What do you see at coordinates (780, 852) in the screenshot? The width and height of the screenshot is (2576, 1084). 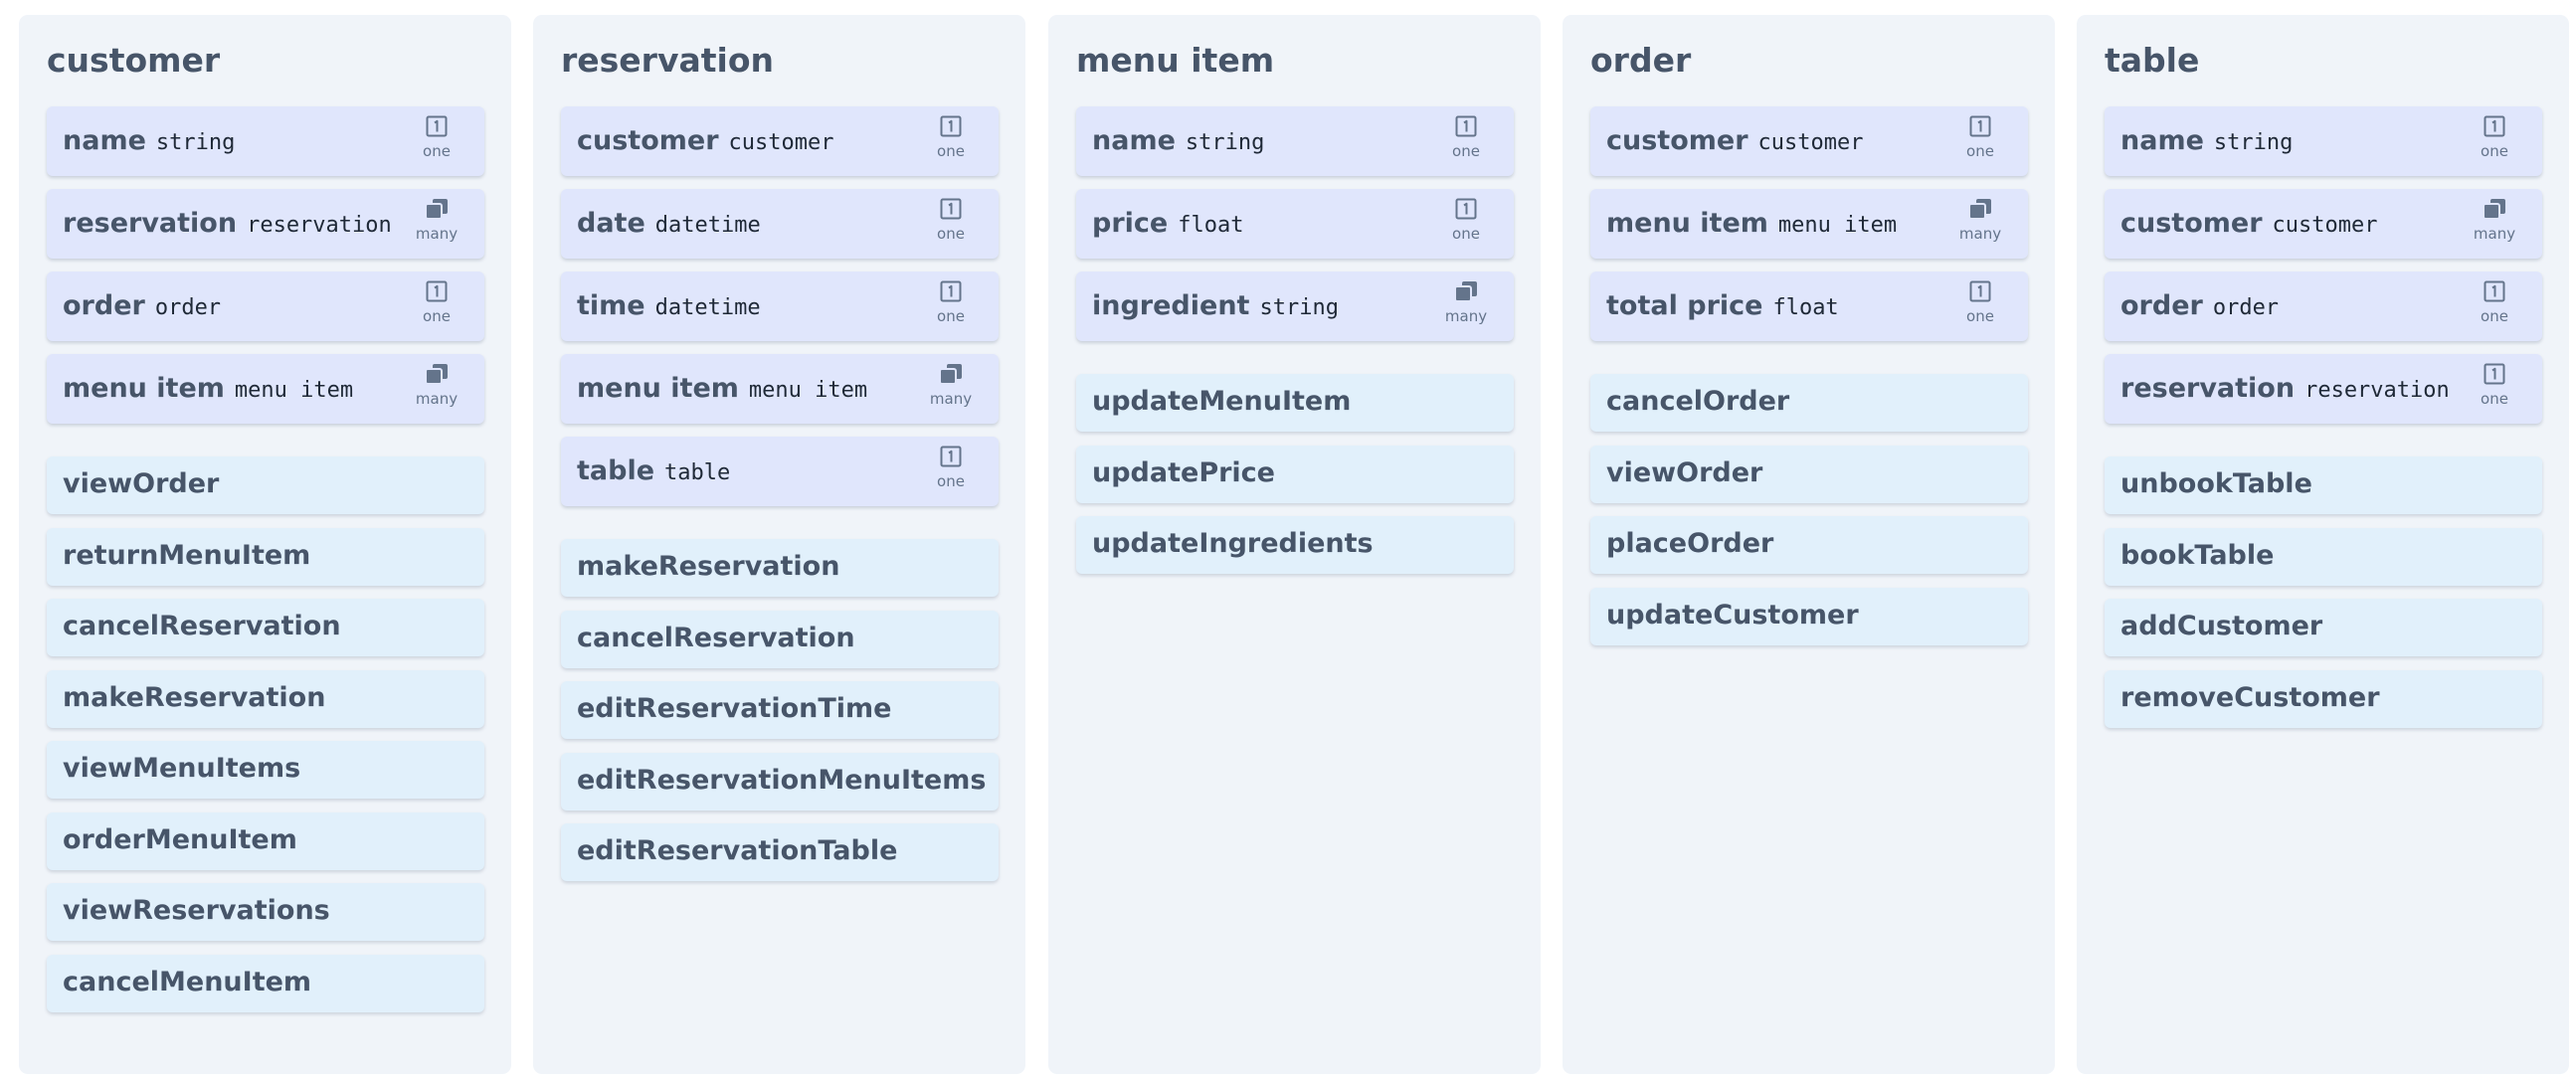 I see `method-editReservationTable: editReservationTable` at bounding box center [780, 852].